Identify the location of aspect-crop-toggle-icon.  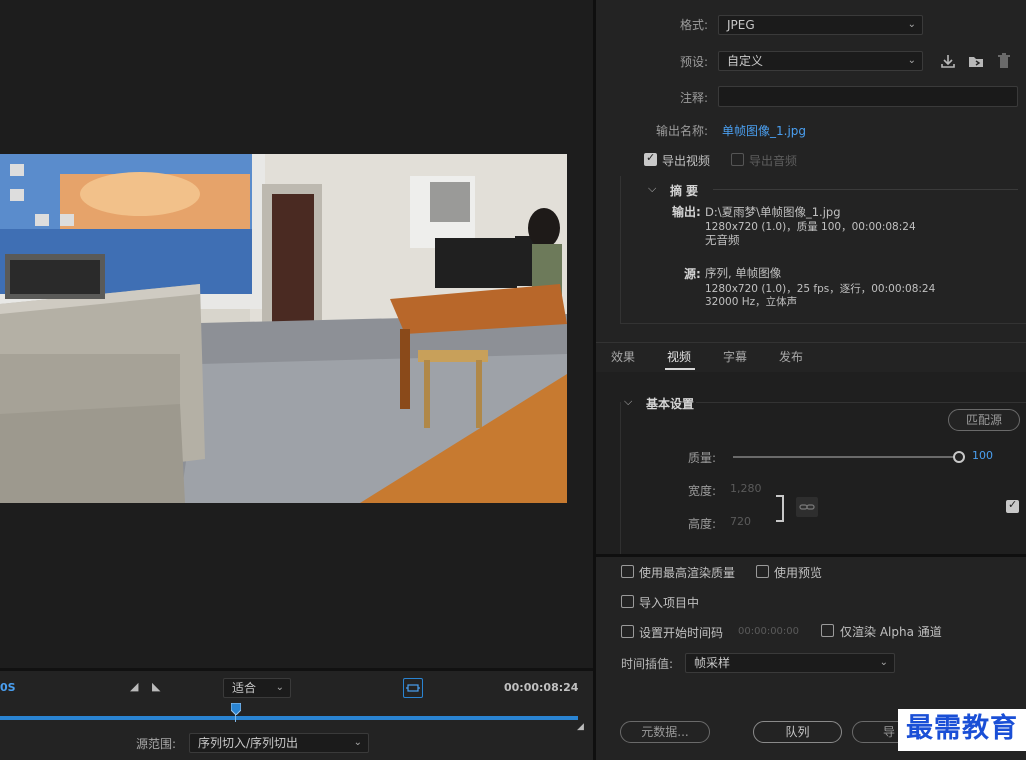
(413, 688).